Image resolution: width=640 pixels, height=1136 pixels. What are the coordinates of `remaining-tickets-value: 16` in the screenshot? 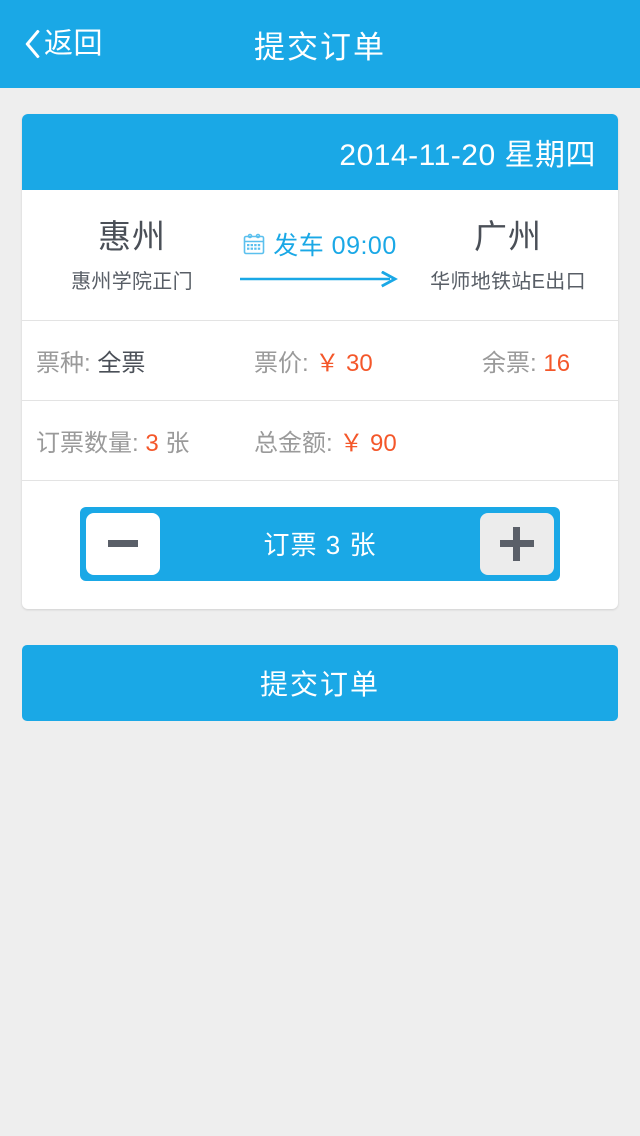 It's located at (557, 363).